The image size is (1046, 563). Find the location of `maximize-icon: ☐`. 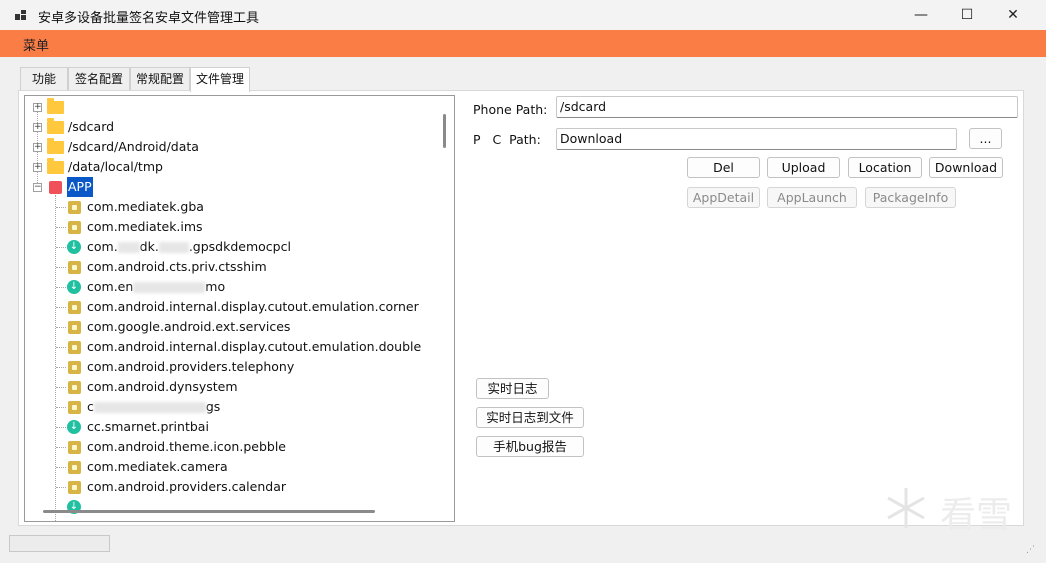

maximize-icon: ☐ is located at coordinates (967, 15).